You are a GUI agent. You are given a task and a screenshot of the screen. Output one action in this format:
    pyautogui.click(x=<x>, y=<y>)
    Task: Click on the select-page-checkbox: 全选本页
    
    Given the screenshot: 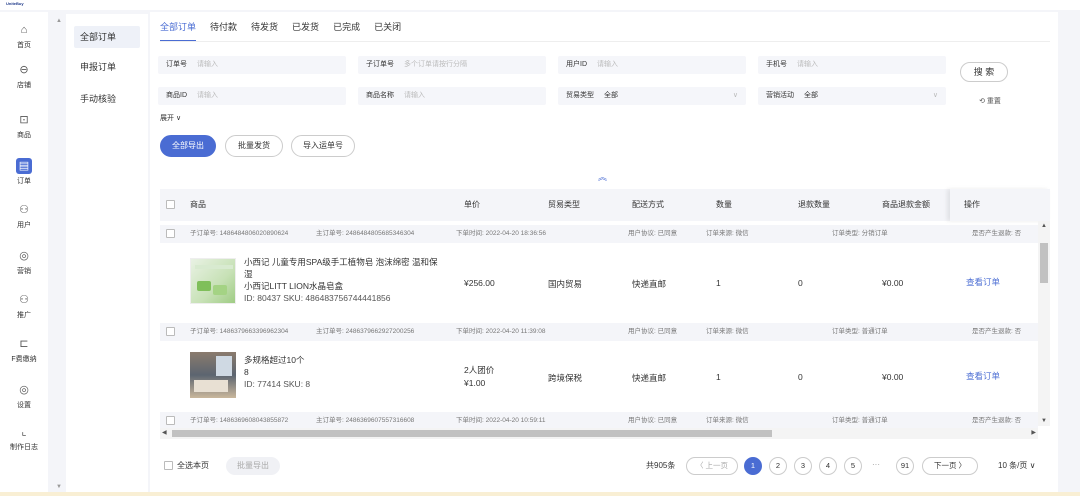 What is the action you would take?
    pyautogui.click(x=186, y=465)
    